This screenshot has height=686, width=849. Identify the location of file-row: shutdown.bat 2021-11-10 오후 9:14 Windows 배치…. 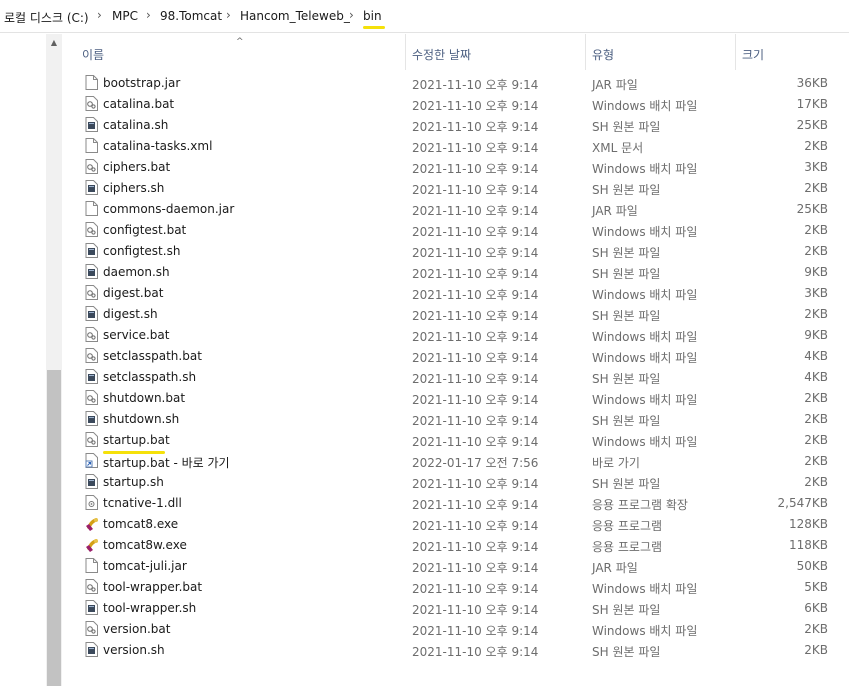
(455, 397).